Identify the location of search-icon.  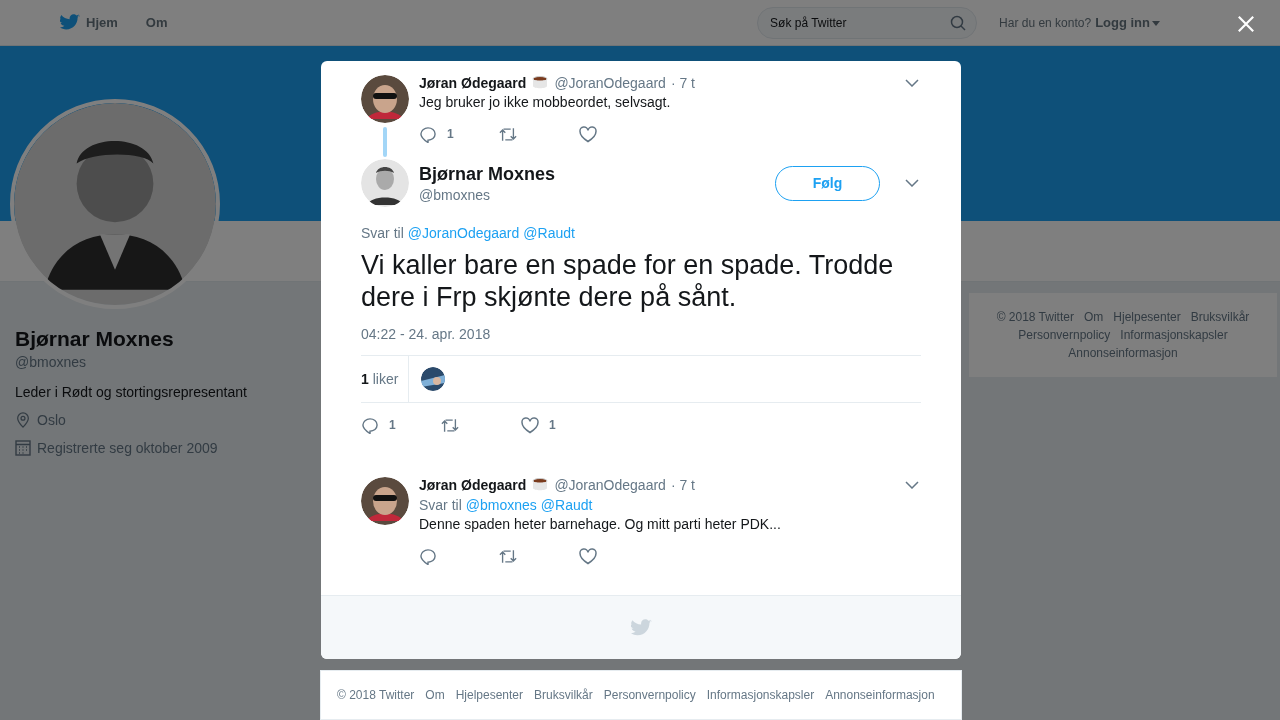
(958, 22).